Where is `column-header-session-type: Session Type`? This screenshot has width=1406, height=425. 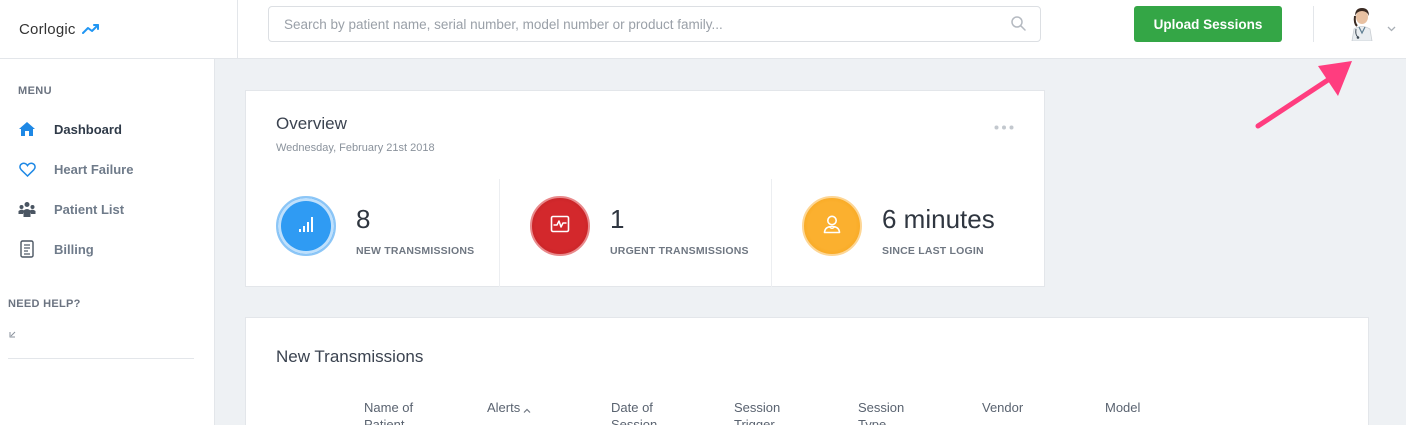 column-header-session-type: Session Type is located at coordinates (903, 412).